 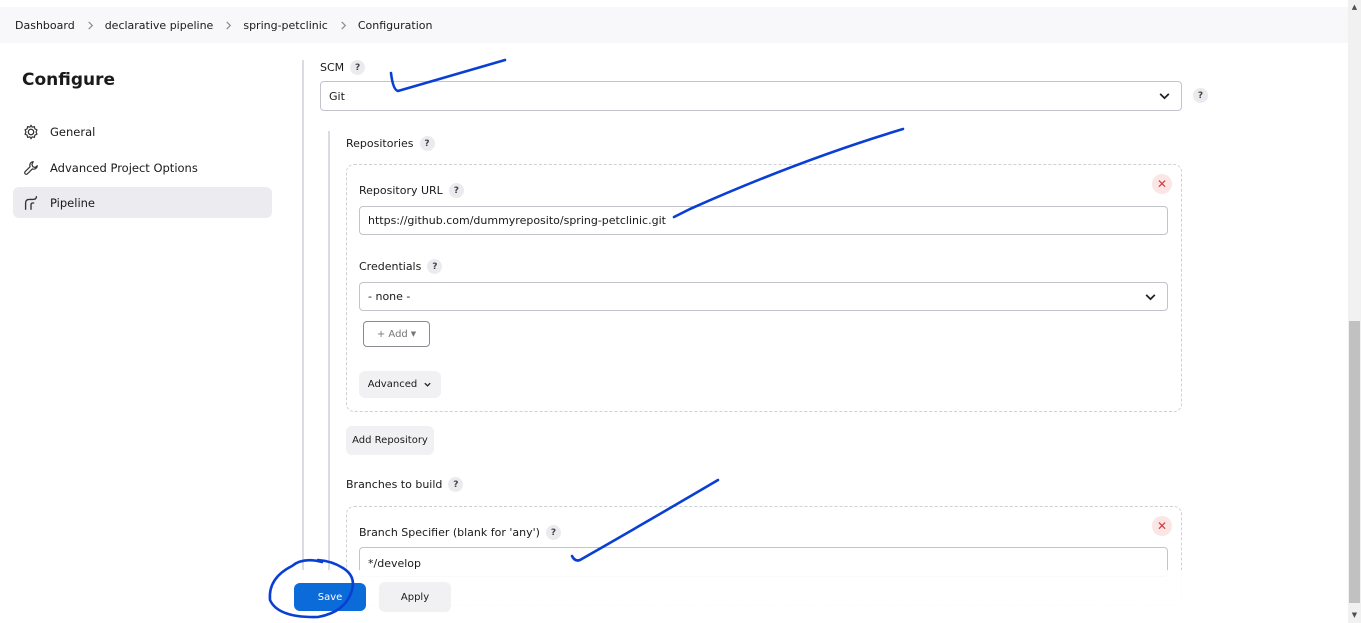 I want to click on scrollbar-thumb, so click(x=1354, y=462).